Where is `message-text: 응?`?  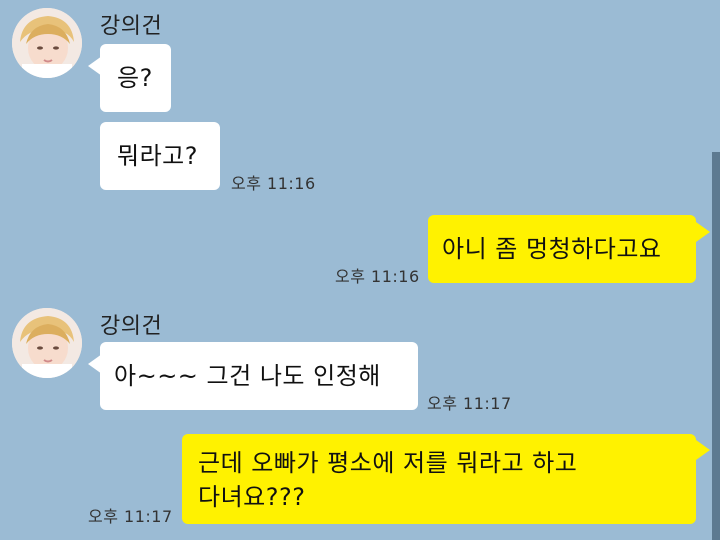
message-text: 응? is located at coordinates (135, 78).